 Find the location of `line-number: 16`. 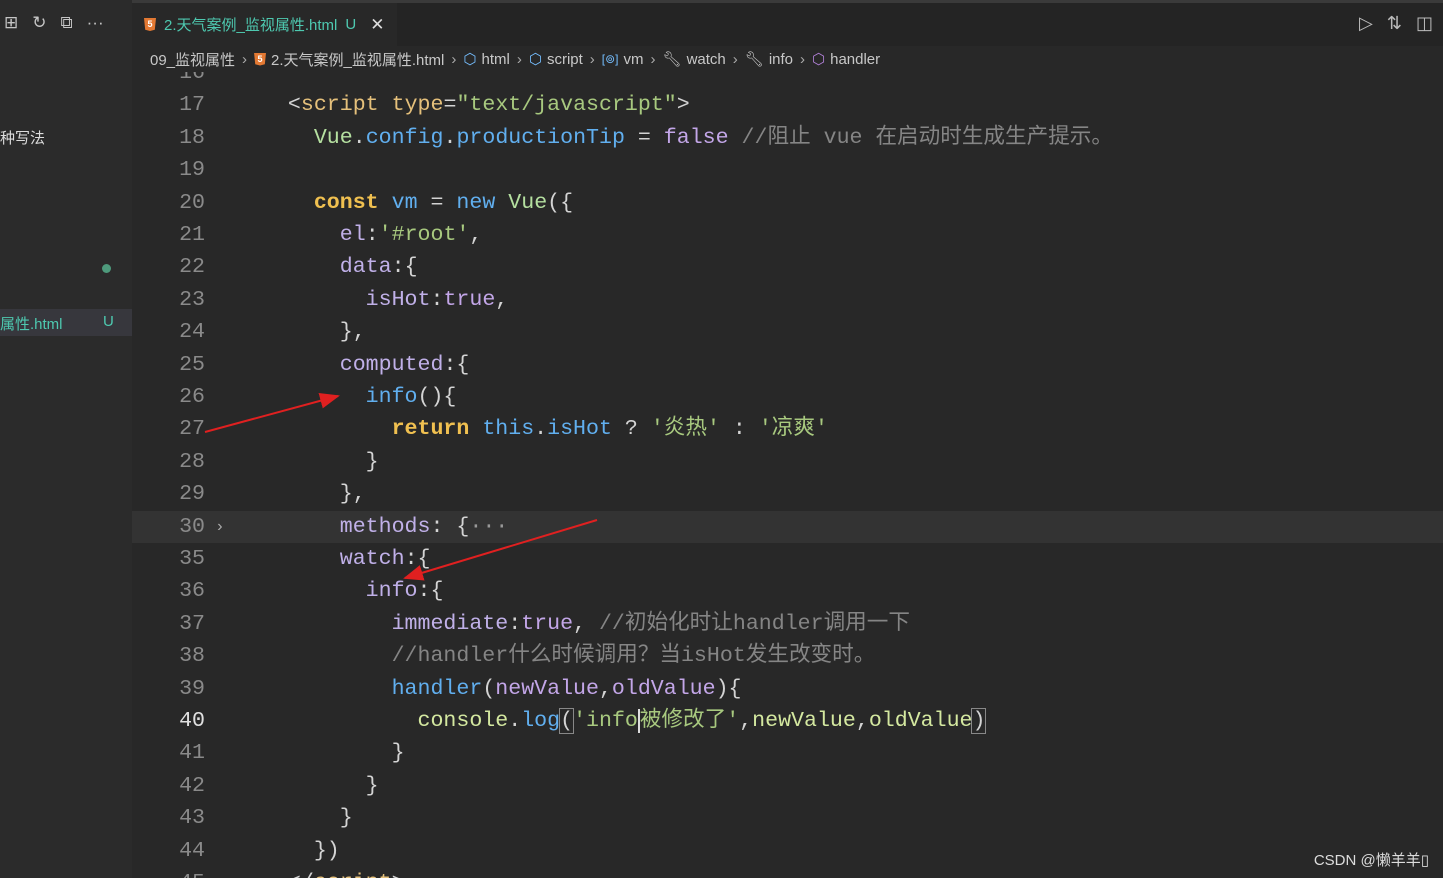

line-number: 16 is located at coordinates (192, 78).